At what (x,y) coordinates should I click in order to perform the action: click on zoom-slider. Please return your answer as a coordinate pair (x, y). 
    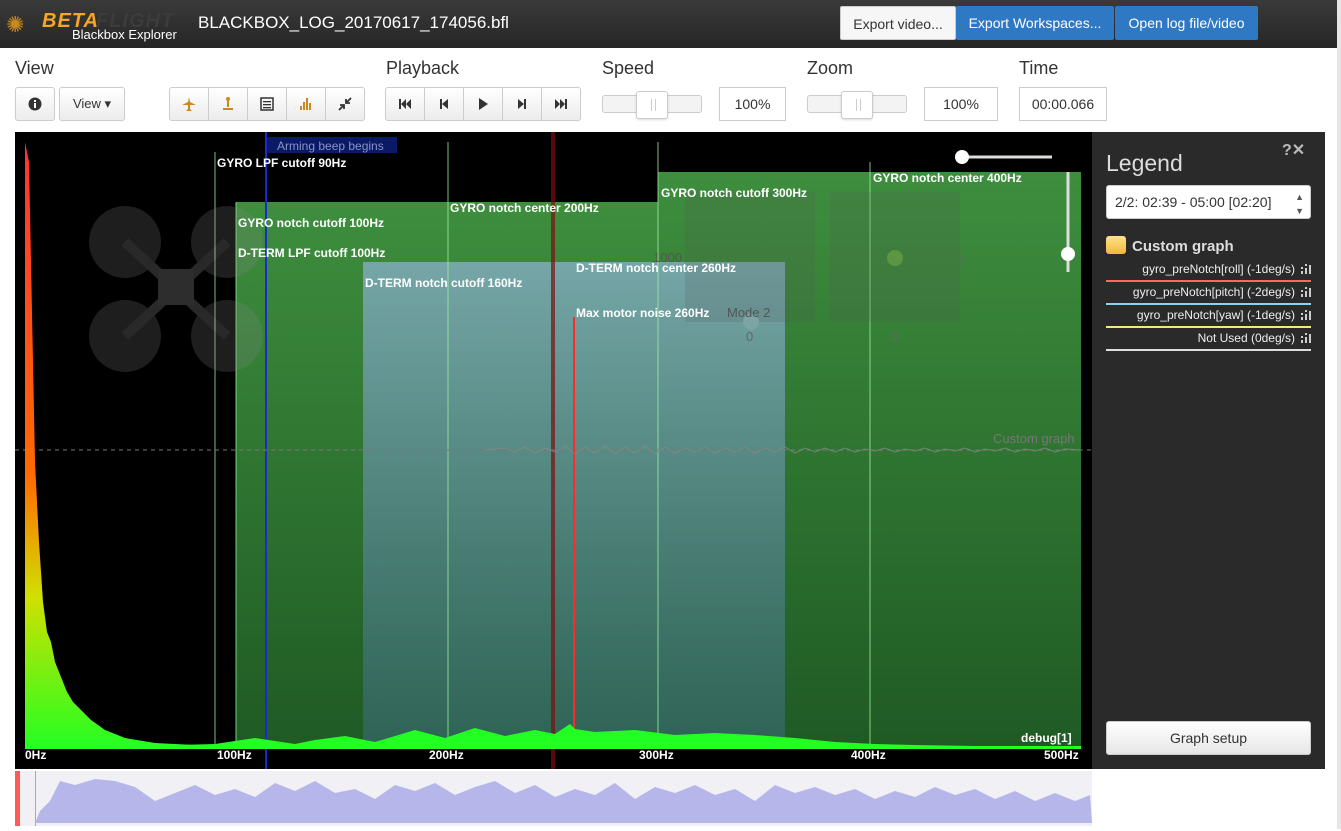
    Looking at the image, I should click on (857, 105).